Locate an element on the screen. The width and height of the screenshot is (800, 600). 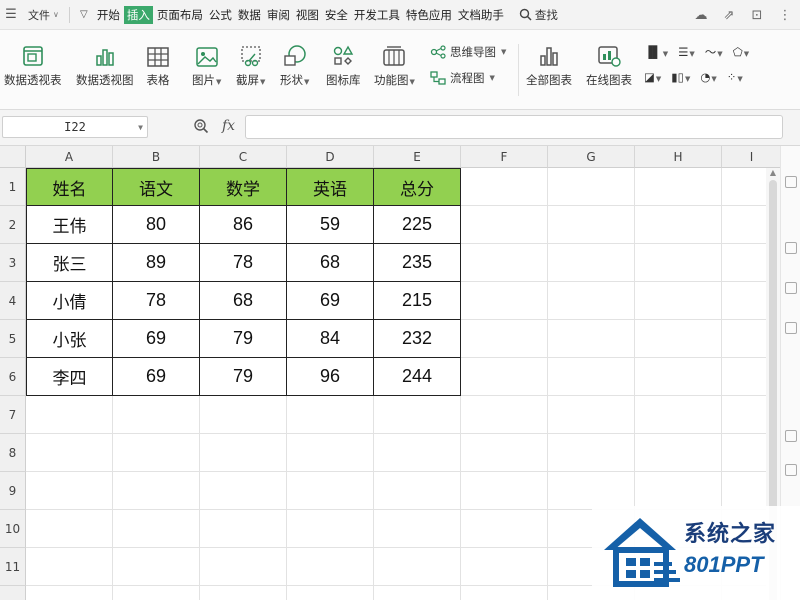
flowchart-button: 流程图 ▼ is located at coordinates (462, 78).